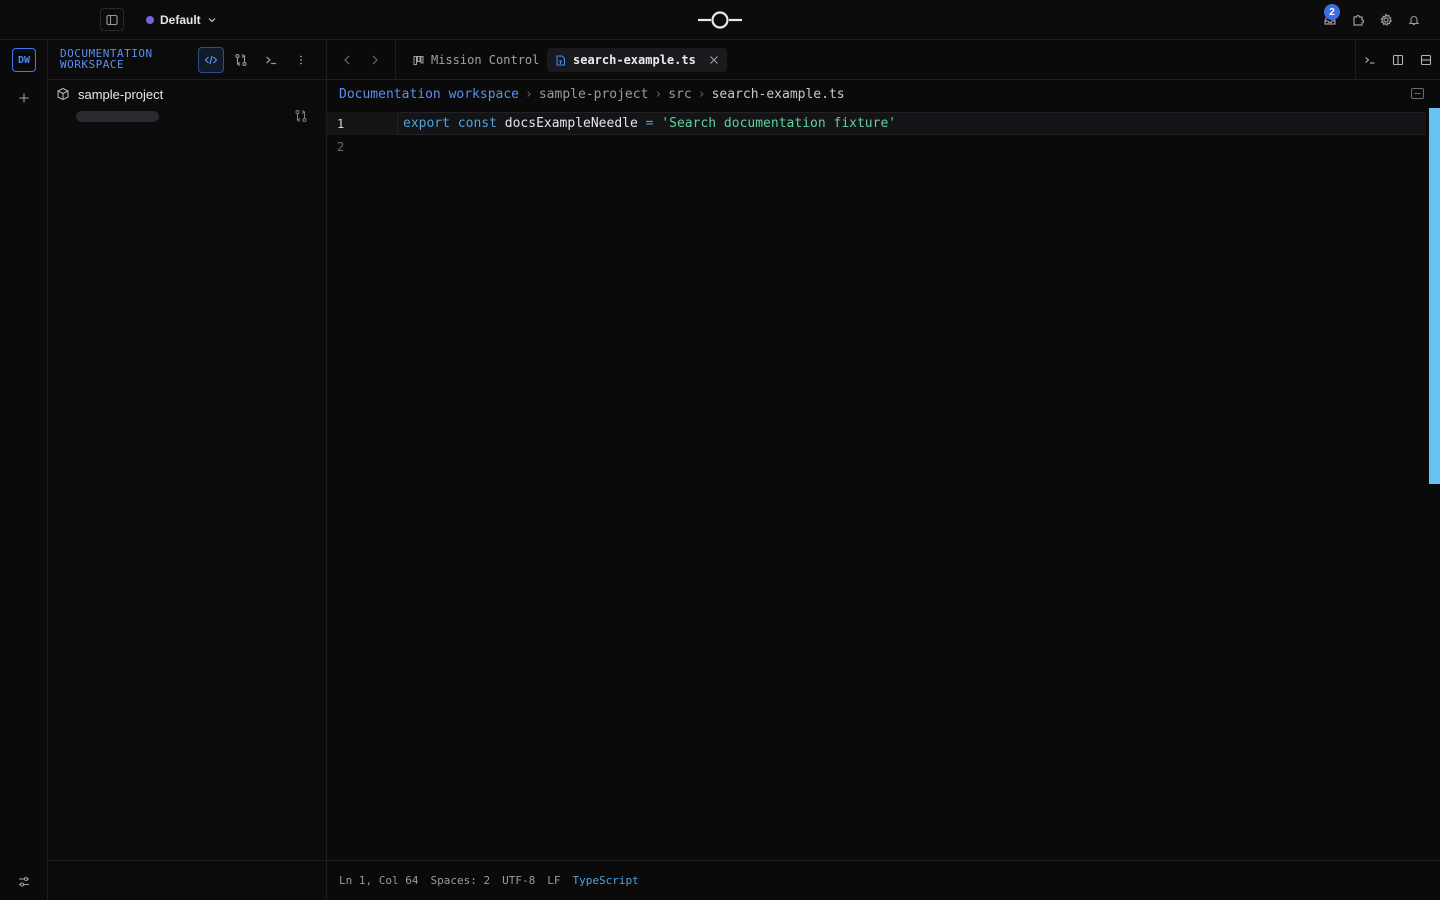 The image size is (1440, 900). I want to click on code-view-button, so click(211, 60).